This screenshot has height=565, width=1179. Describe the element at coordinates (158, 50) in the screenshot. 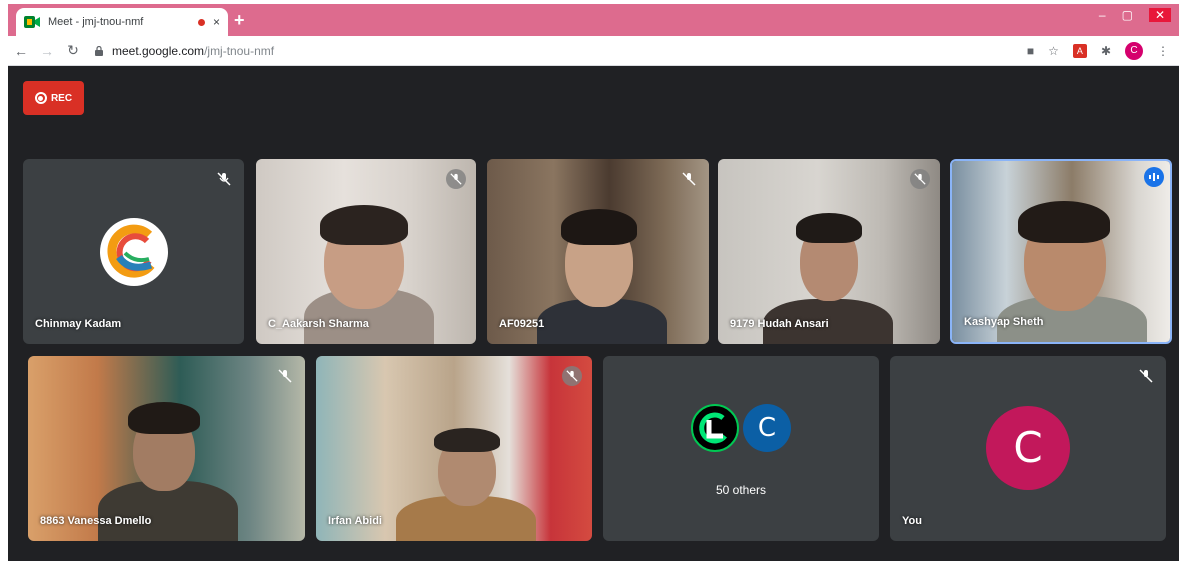

I see `url-host: meet.google.com` at that location.